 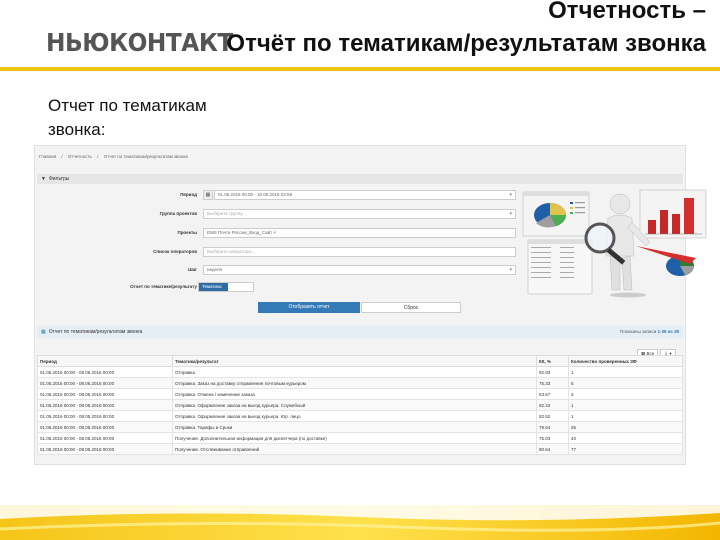 What do you see at coordinates (105, 361) in the screenshot?
I see `column-header-period: Период` at bounding box center [105, 361].